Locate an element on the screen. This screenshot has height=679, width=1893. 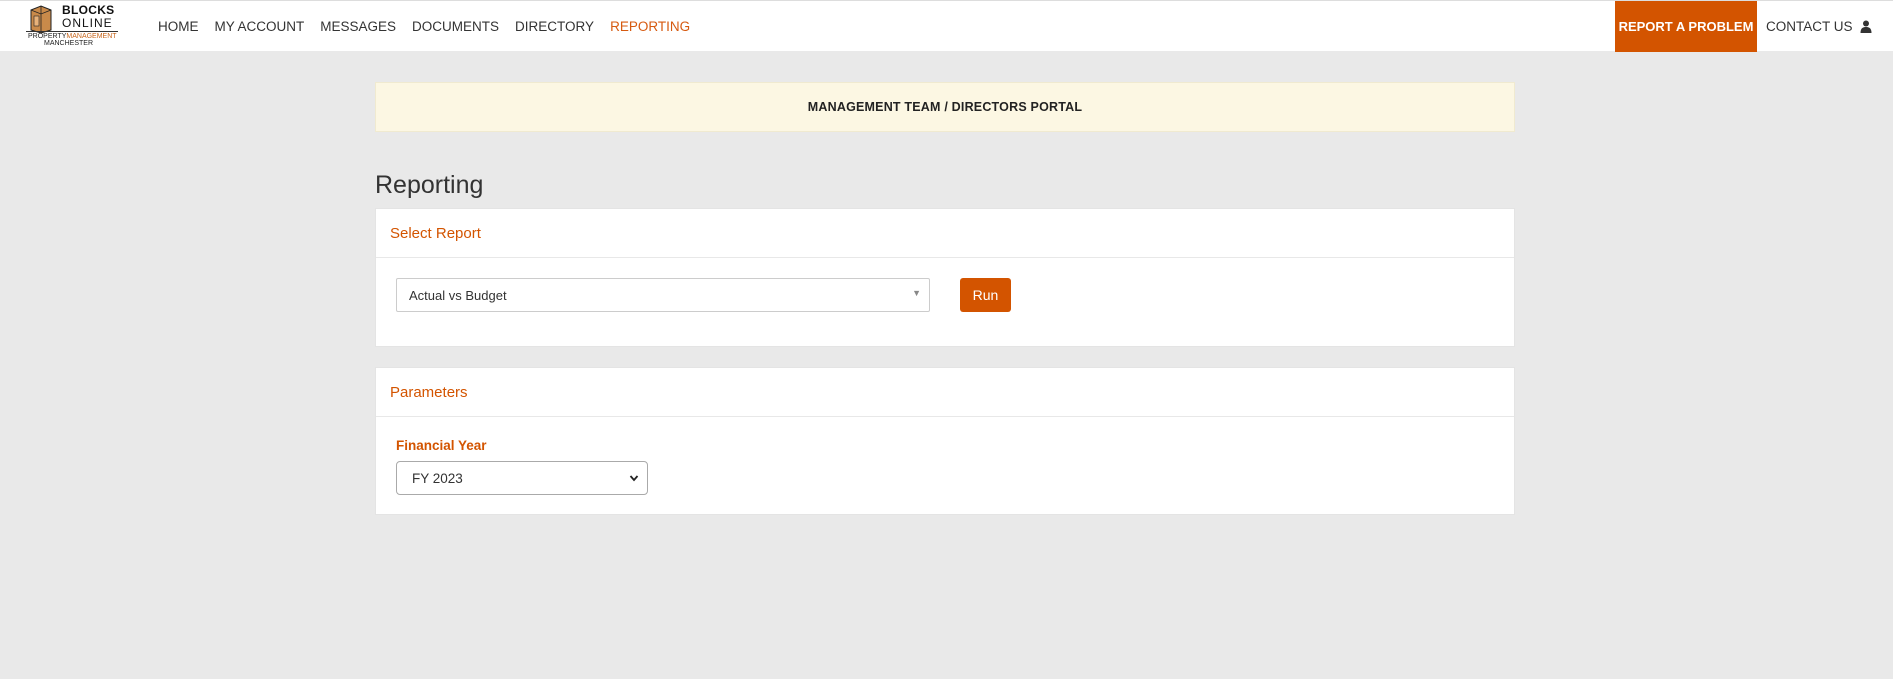
financial-year-label: Financial Year is located at coordinates (441, 445).